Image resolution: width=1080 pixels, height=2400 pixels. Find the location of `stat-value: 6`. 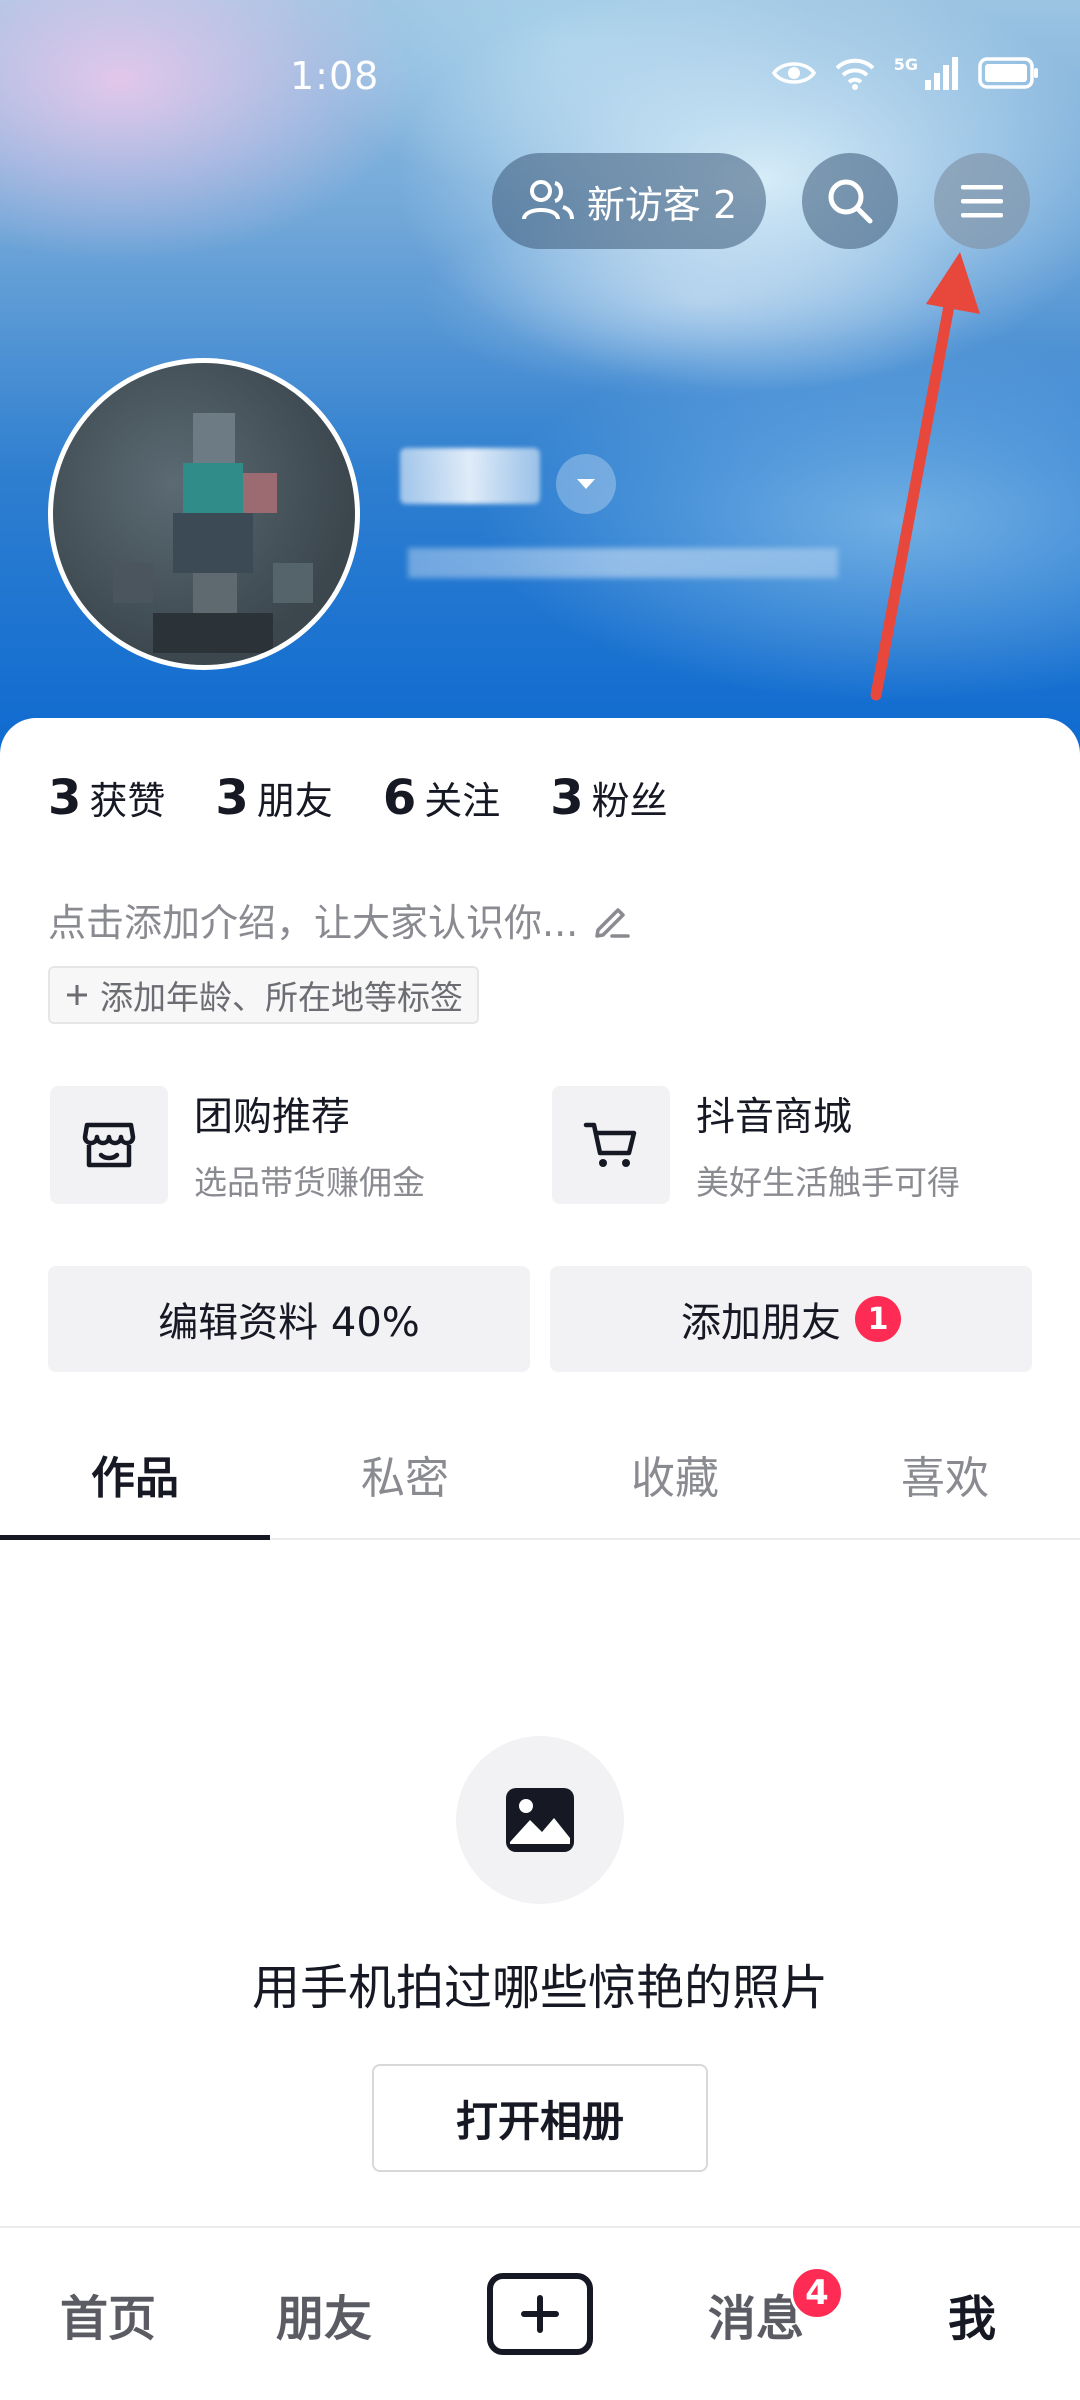

stat-value: 6 is located at coordinates (399, 798).